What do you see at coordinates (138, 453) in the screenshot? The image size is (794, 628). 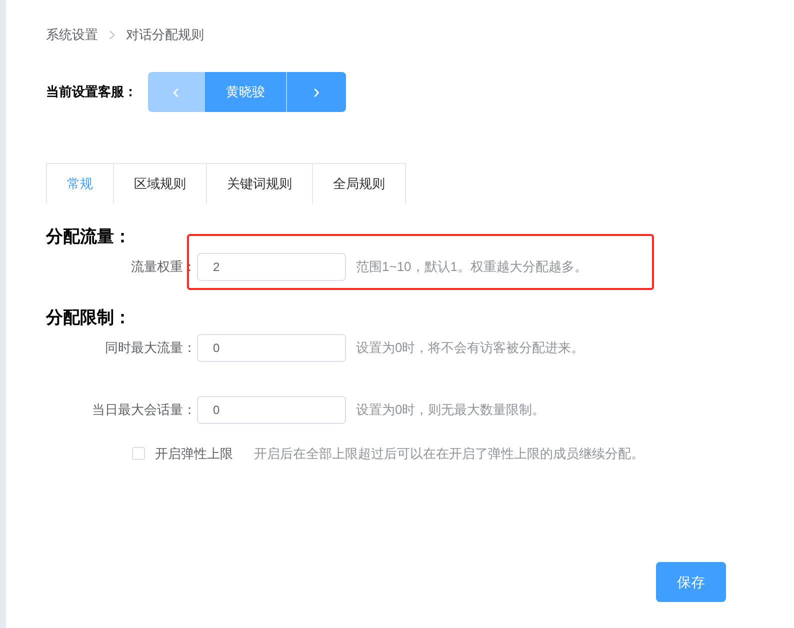 I see `checkbox` at bounding box center [138, 453].